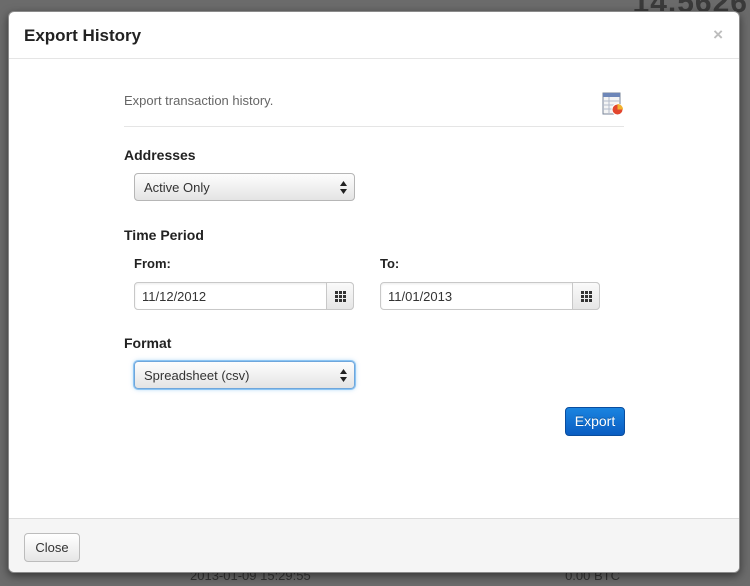 The image size is (750, 586). What do you see at coordinates (52, 547) in the screenshot?
I see `close-button: Close` at bounding box center [52, 547].